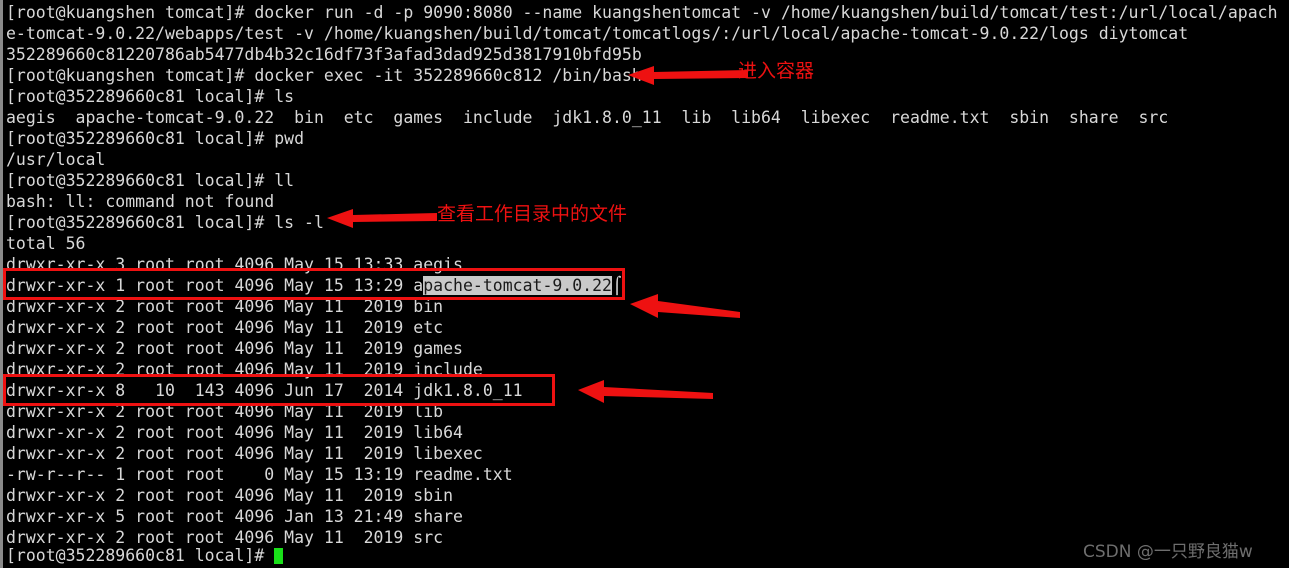 The image size is (1289, 568). I want to click on terminal-prompt-line: [root@352289660c81 local]#, so click(145, 555).